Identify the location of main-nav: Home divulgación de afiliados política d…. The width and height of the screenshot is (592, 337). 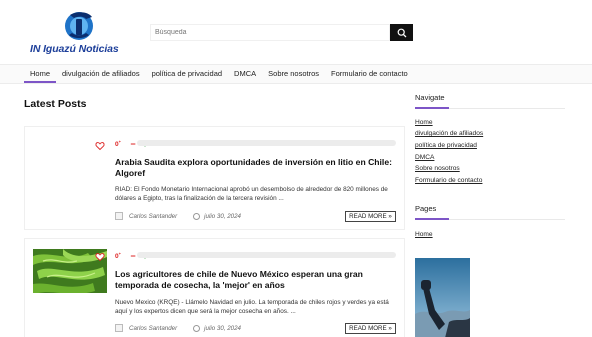
(296, 74).